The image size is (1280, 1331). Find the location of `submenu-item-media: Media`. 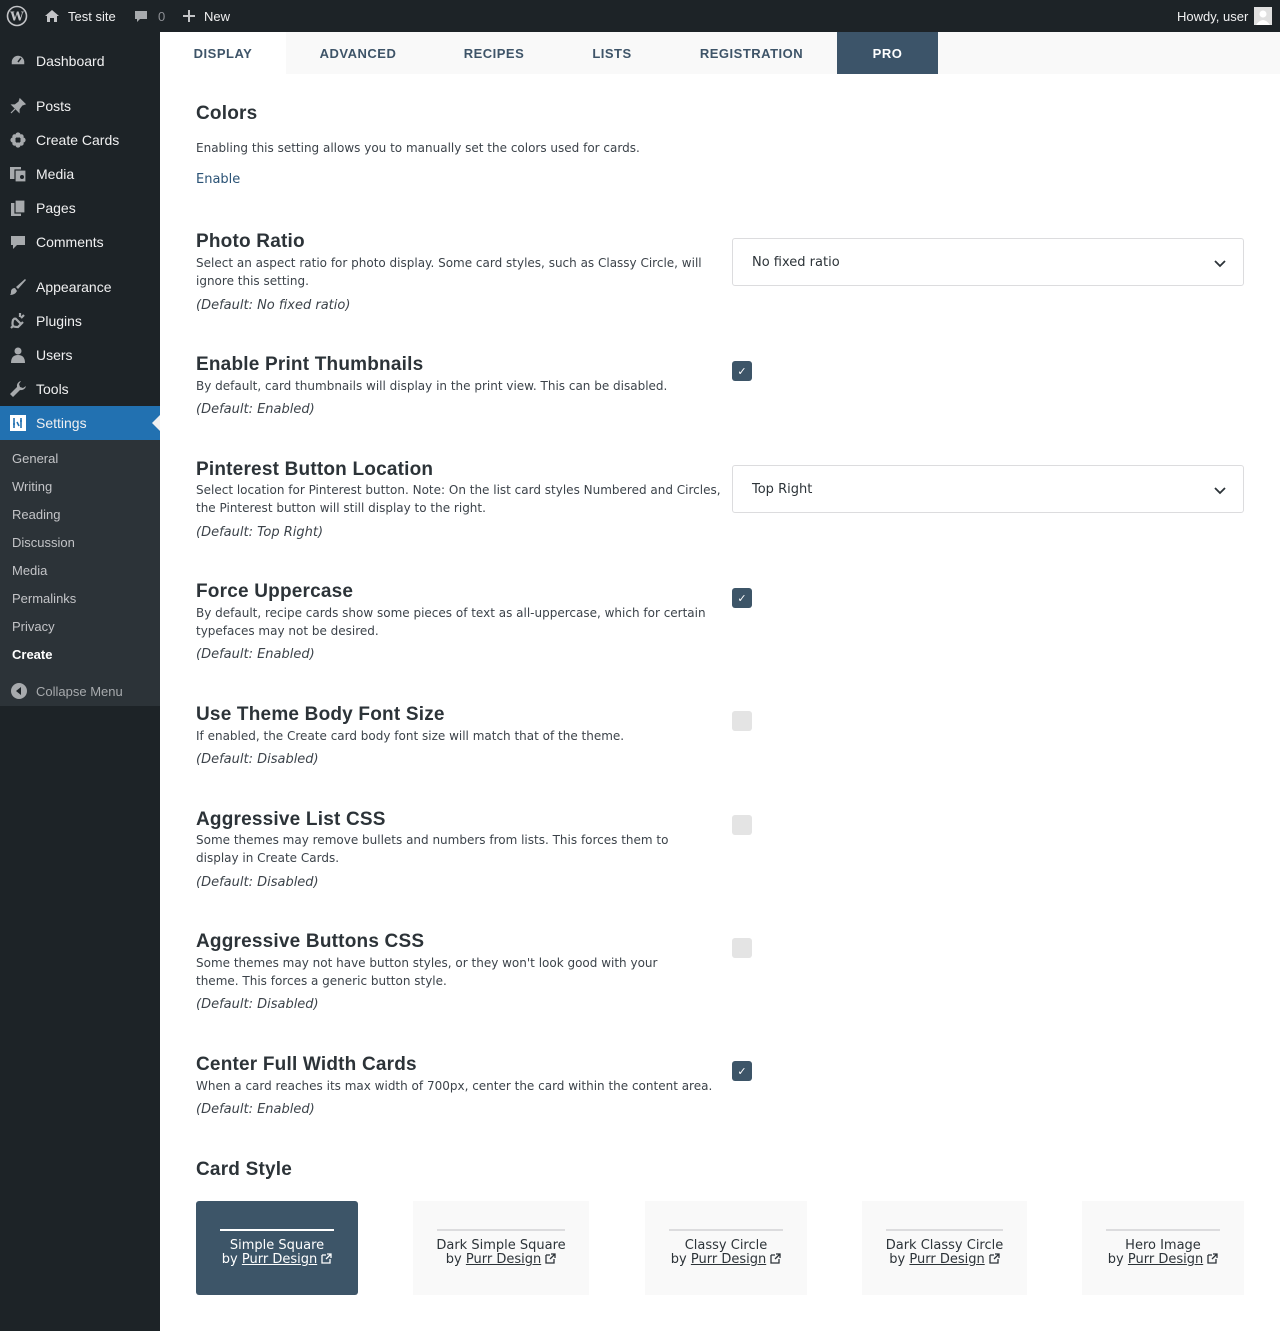

submenu-item-media: Media is located at coordinates (29, 571).